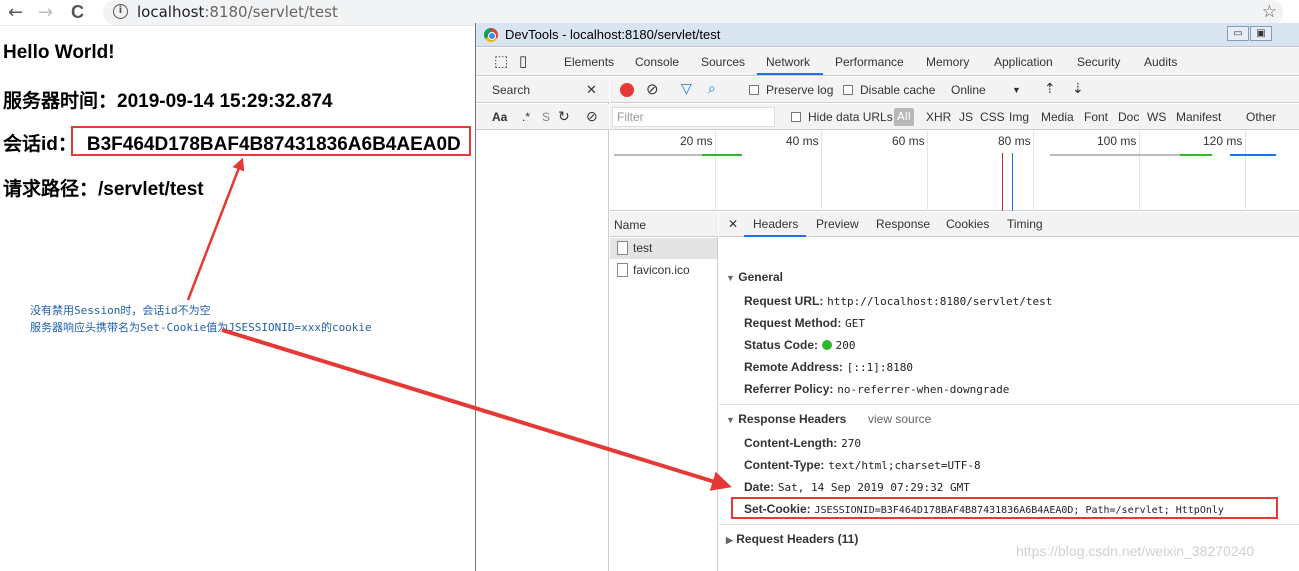 The image size is (1299, 571). What do you see at coordinates (693, 117) in the screenshot?
I see `filter-input: Filter` at bounding box center [693, 117].